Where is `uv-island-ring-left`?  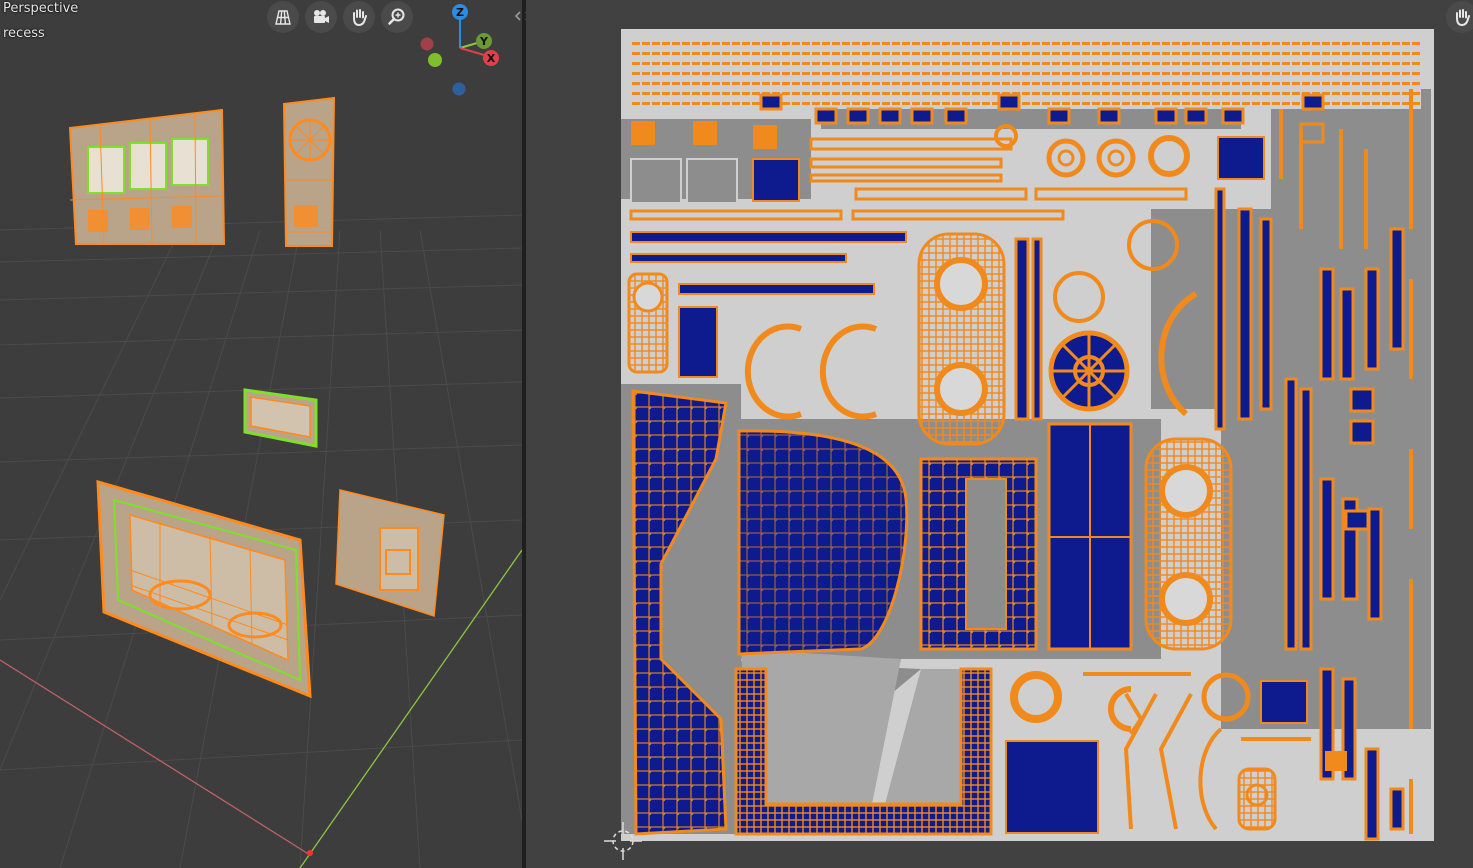
uv-island-ring-left is located at coordinates (648, 323).